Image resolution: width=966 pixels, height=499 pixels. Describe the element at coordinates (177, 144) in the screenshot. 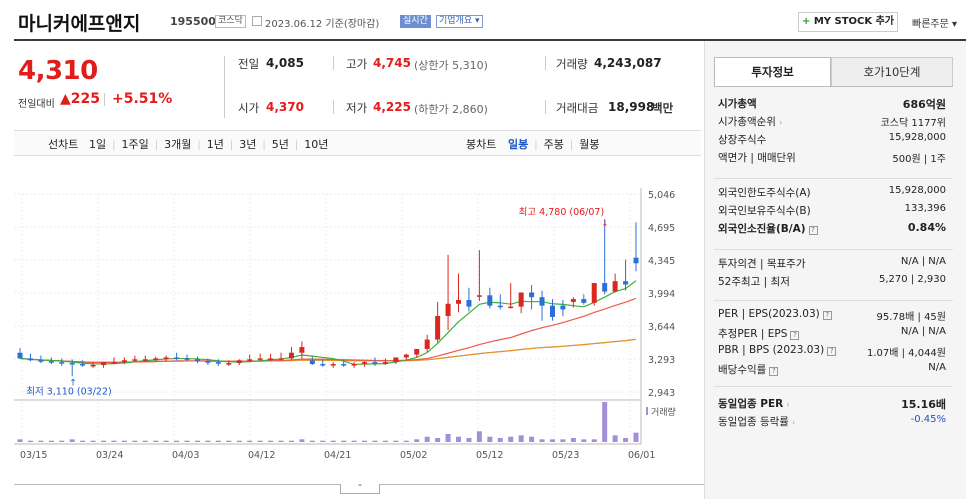

I see `period-2: 3개월` at that location.